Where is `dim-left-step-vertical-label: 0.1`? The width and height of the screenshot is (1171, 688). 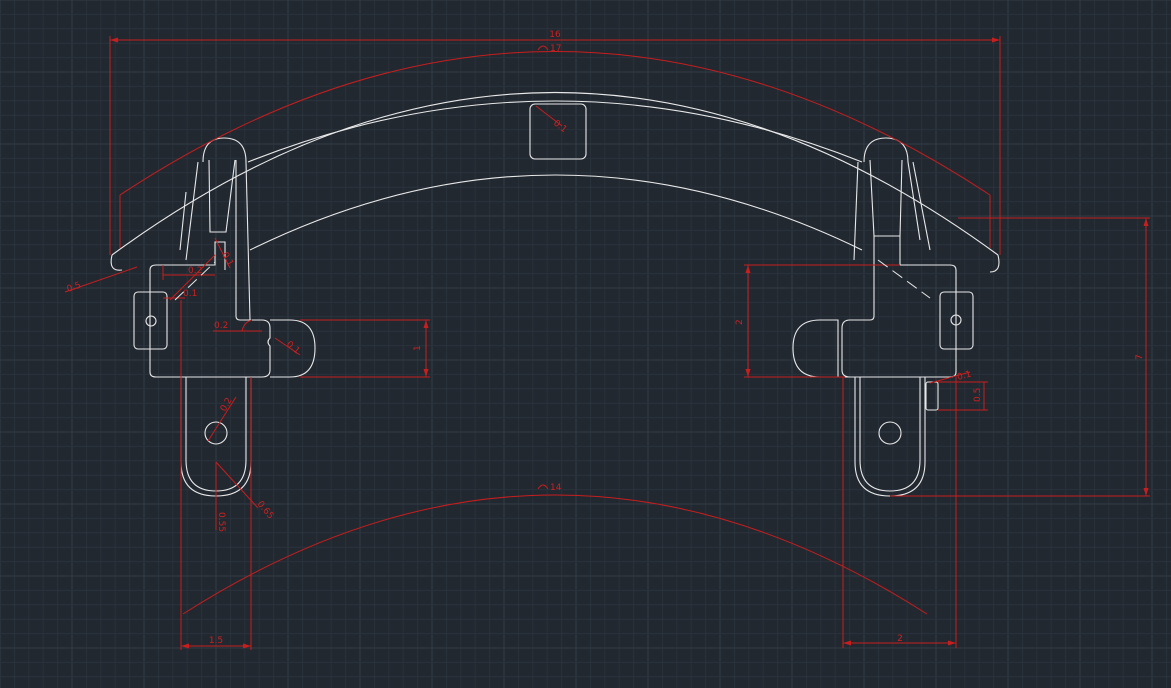 dim-left-step-vertical-label: 0.1 is located at coordinates (190, 294).